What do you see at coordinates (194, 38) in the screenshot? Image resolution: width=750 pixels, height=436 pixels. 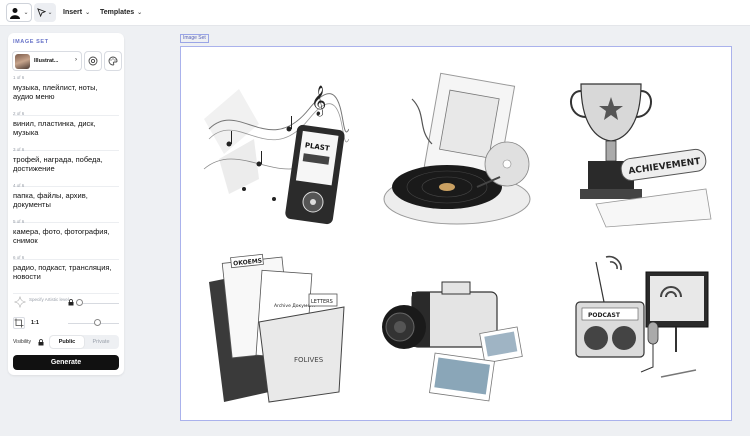 I see `frame-label: Image Set` at bounding box center [194, 38].